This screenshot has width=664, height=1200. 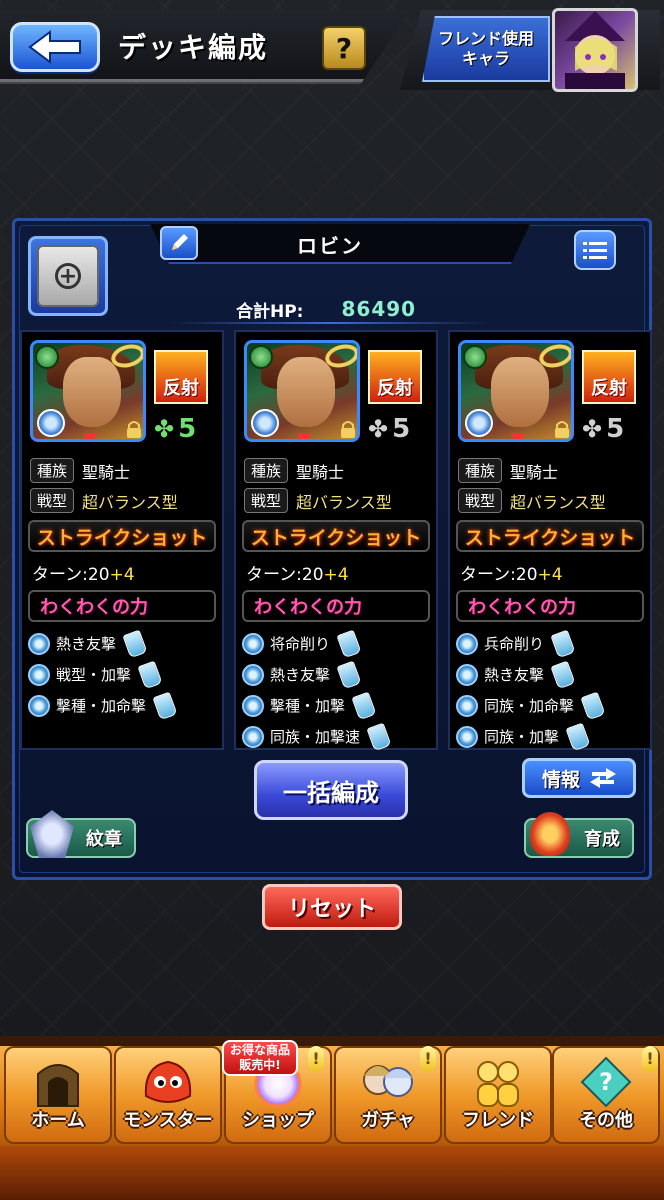 I want to click on nav-home: ホーム, so click(x=58, y=1095).